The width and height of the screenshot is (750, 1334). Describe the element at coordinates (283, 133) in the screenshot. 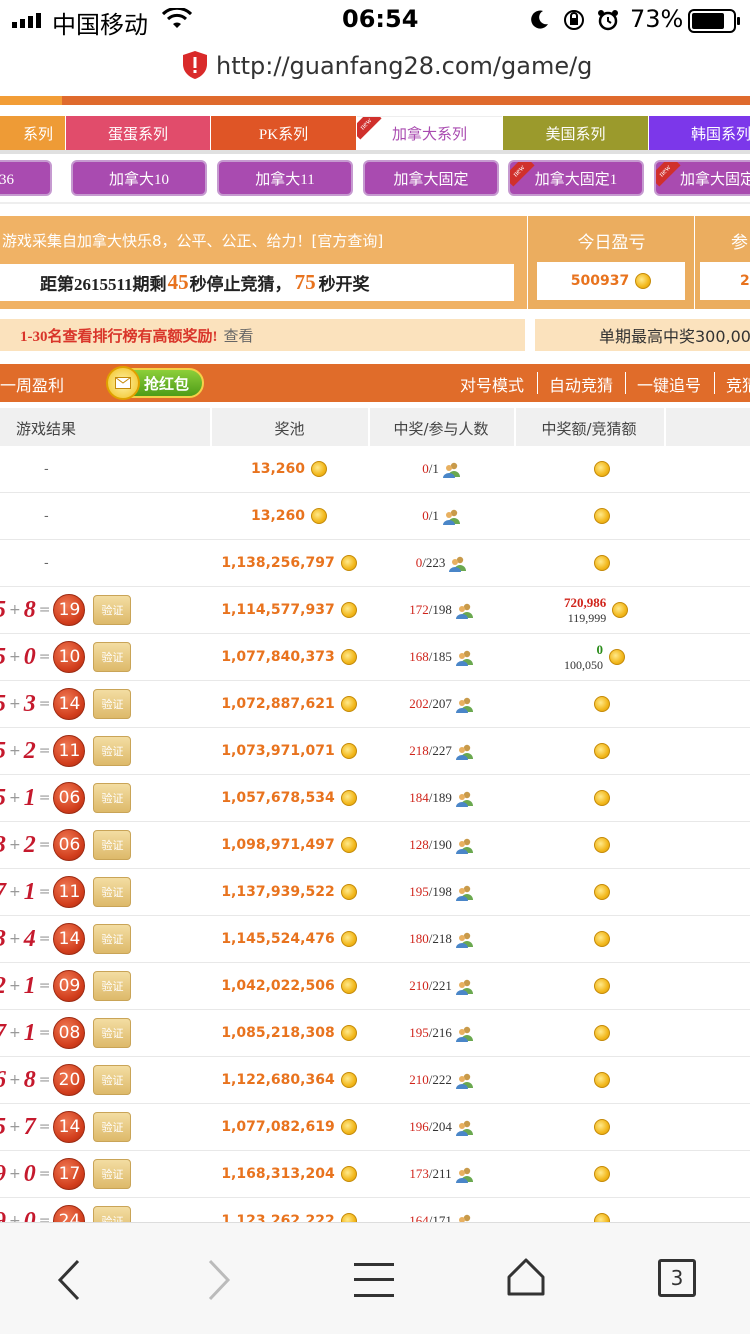

I see `category-tab: PK系列` at that location.